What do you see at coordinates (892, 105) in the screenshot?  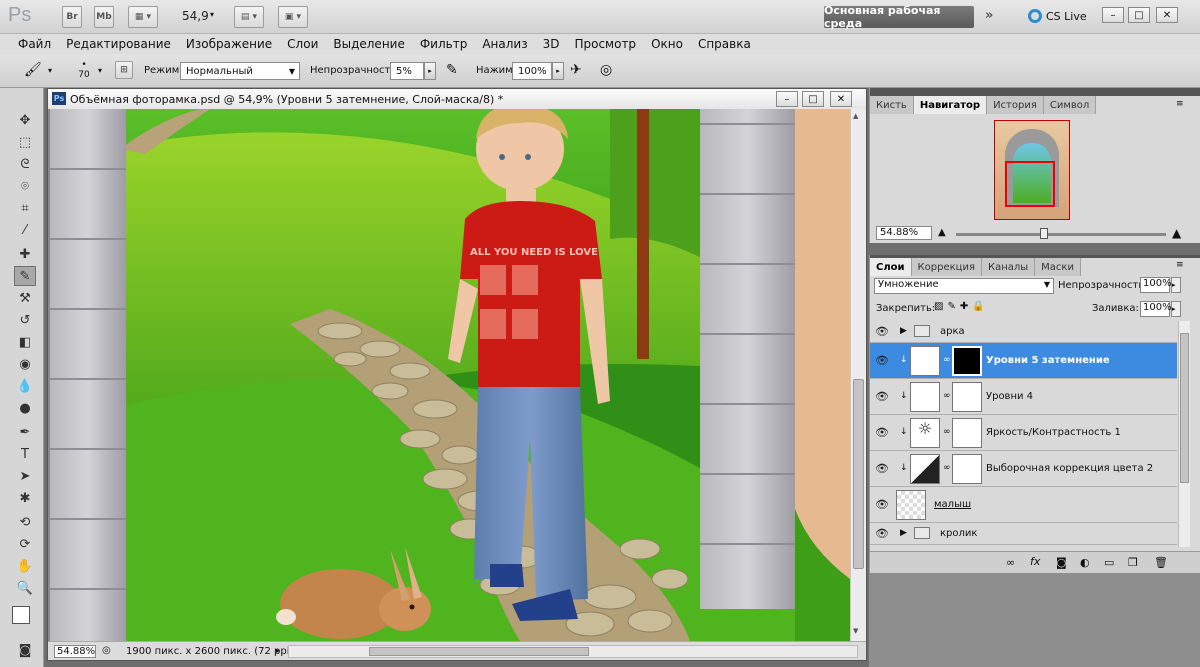 I see `tab-brush: Кисть` at bounding box center [892, 105].